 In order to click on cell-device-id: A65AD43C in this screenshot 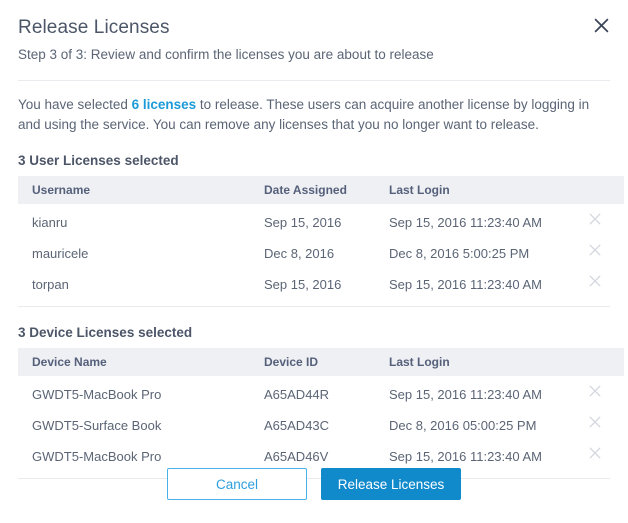, I will do `click(297, 425)`.